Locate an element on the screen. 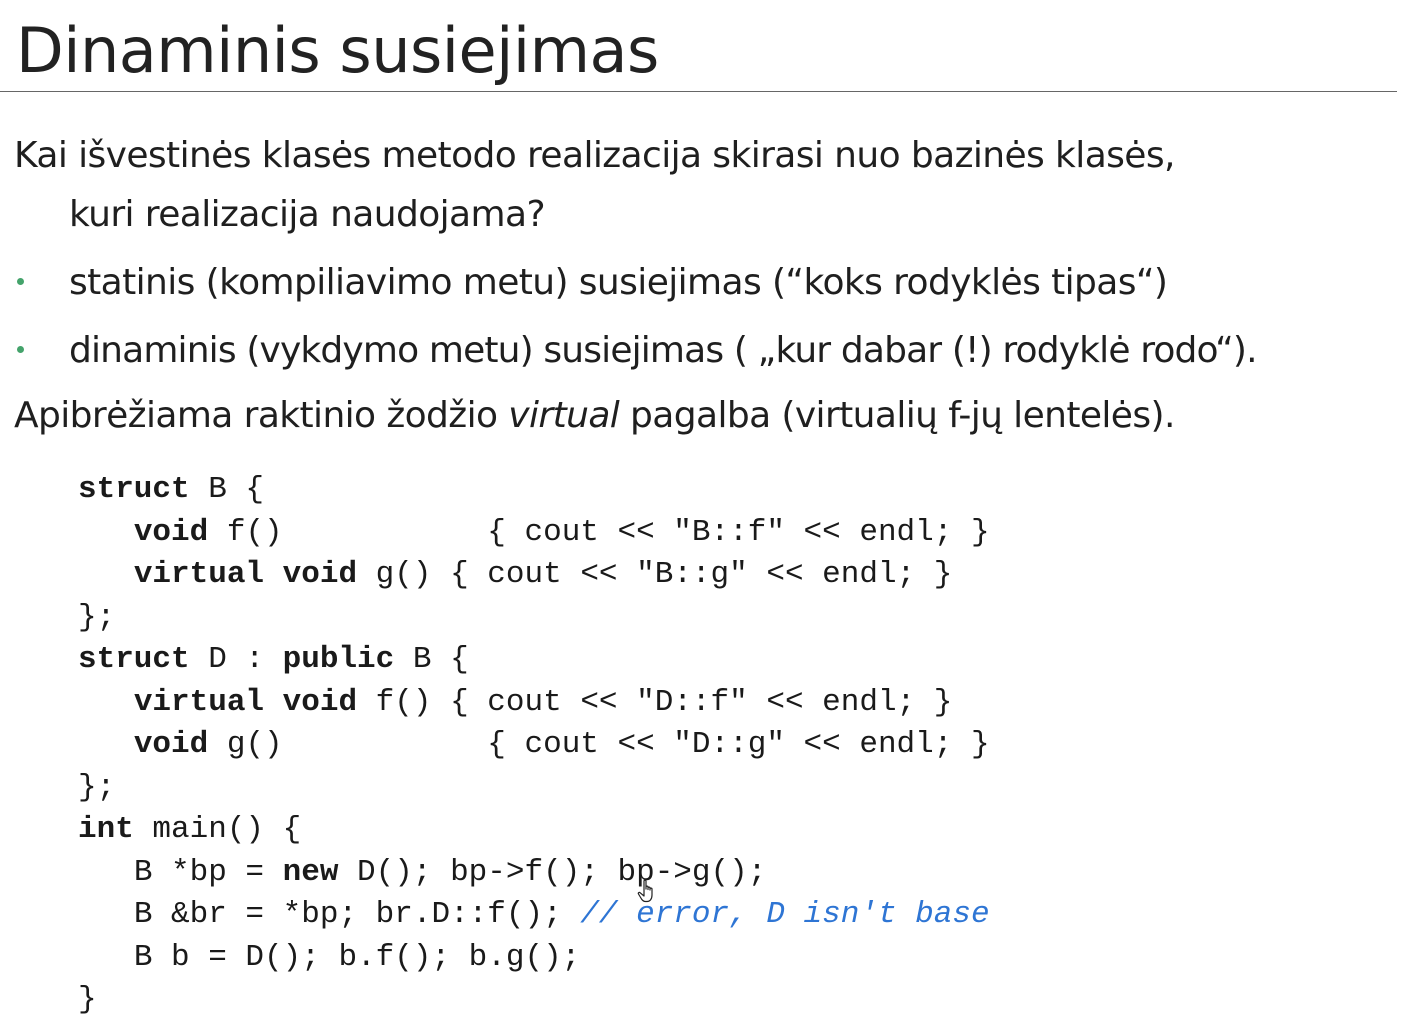 This screenshot has height=1022, width=1408. code-line: void f() { cout << "B::f" << endl; } is located at coordinates (534, 532).